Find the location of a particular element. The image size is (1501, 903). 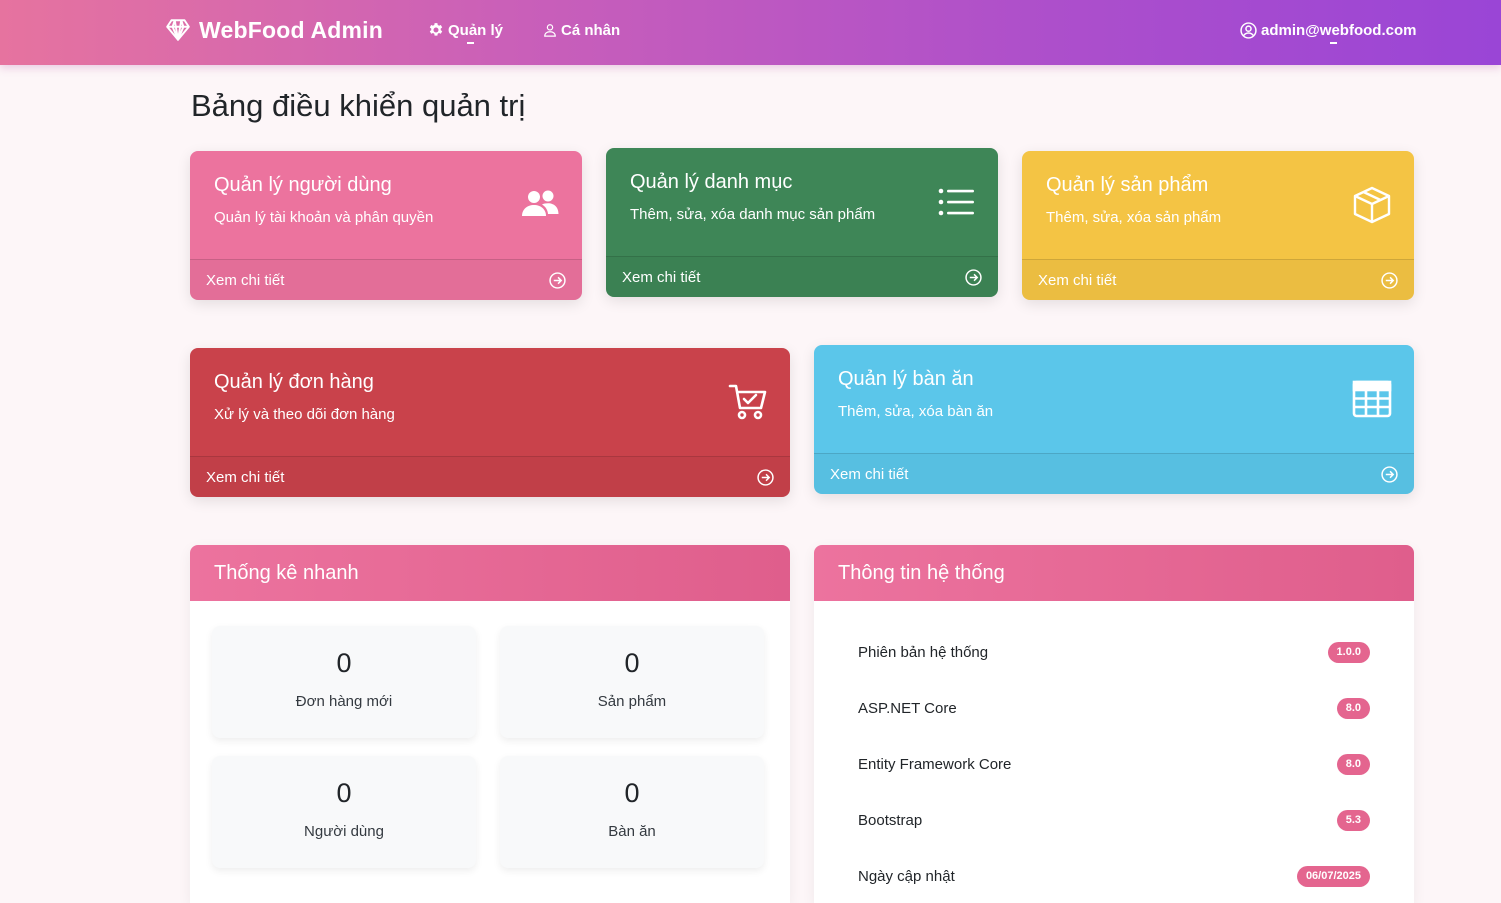

user-email: admin@webfood.com is located at coordinates (1339, 30).